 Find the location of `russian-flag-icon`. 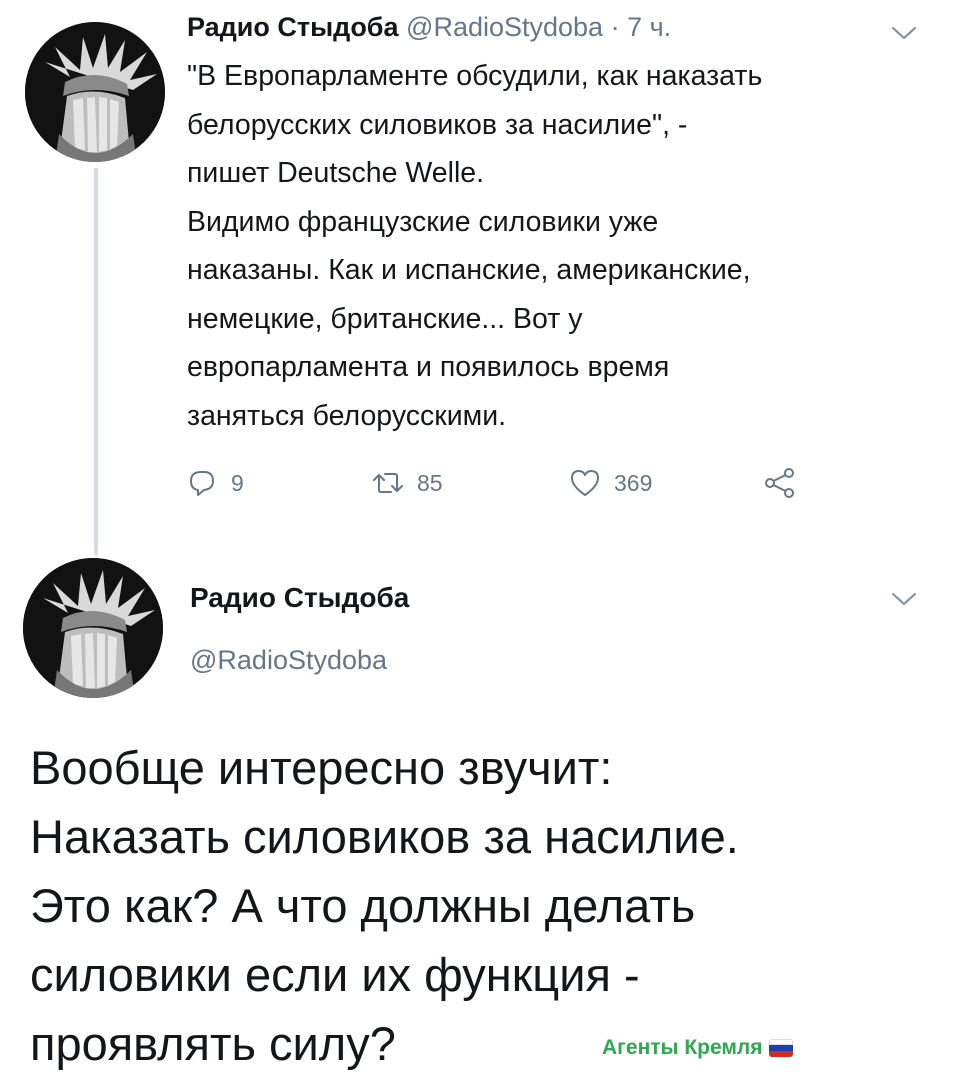

russian-flag-icon is located at coordinates (780, 1048).